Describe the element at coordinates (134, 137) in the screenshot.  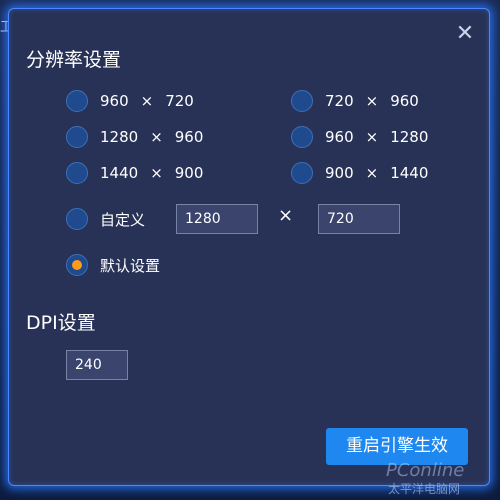
I see `resolution-option-1280x960: 1280 × 960` at that location.